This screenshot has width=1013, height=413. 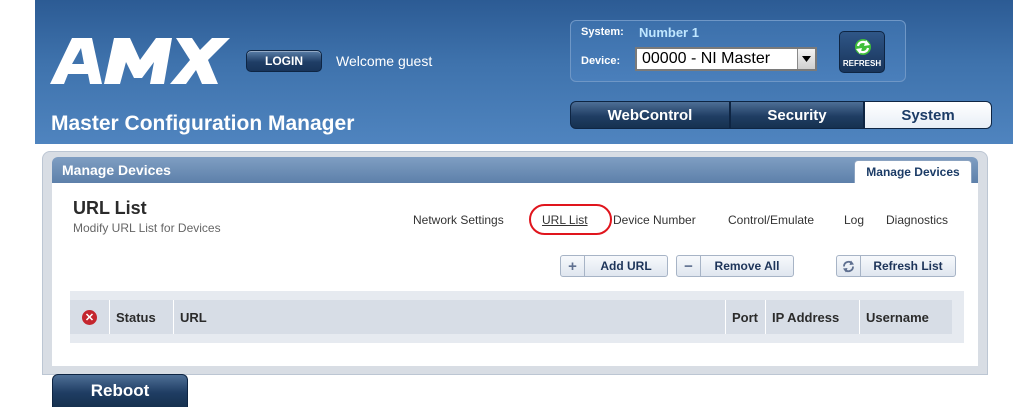 What do you see at coordinates (110, 208) in the screenshot?
I see `page-title: URL List` at bounding box center [110, 208].